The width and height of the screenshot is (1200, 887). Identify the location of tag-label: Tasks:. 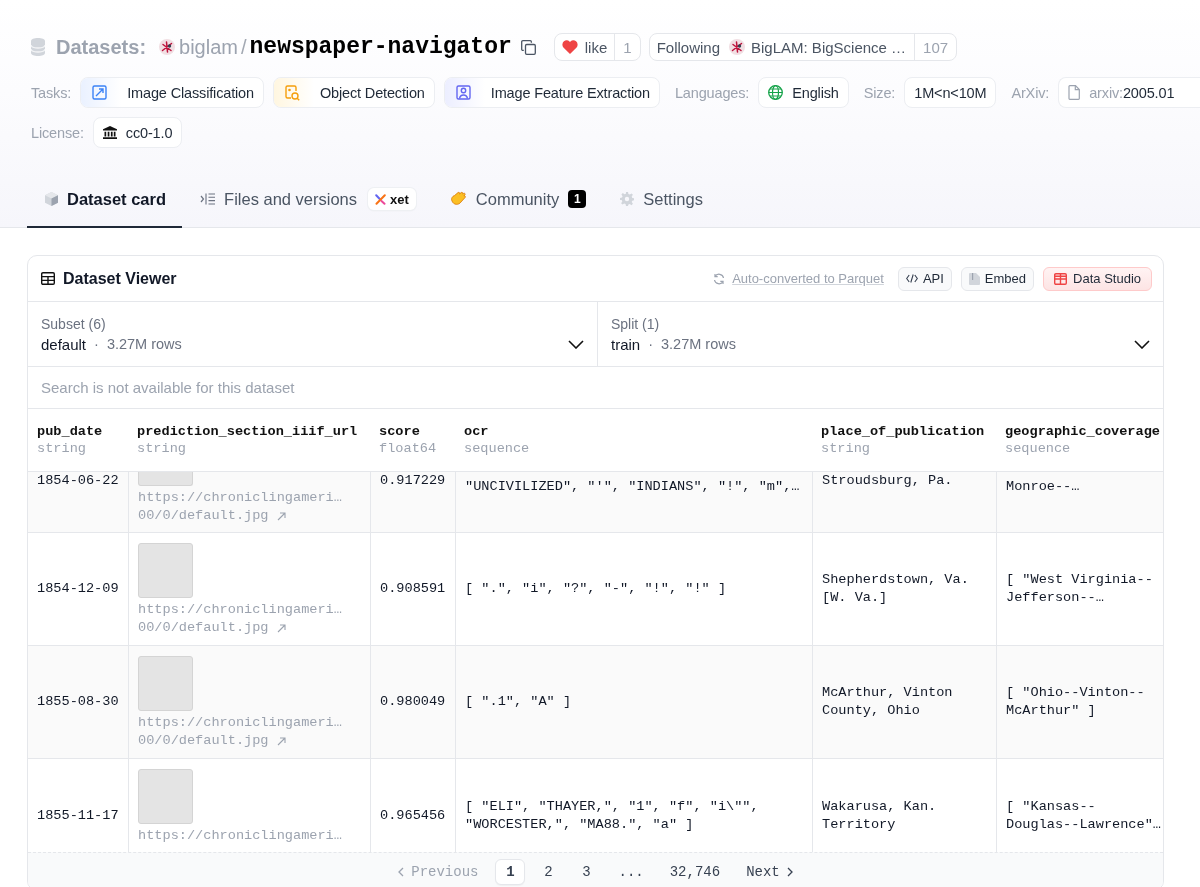
(51, 92).